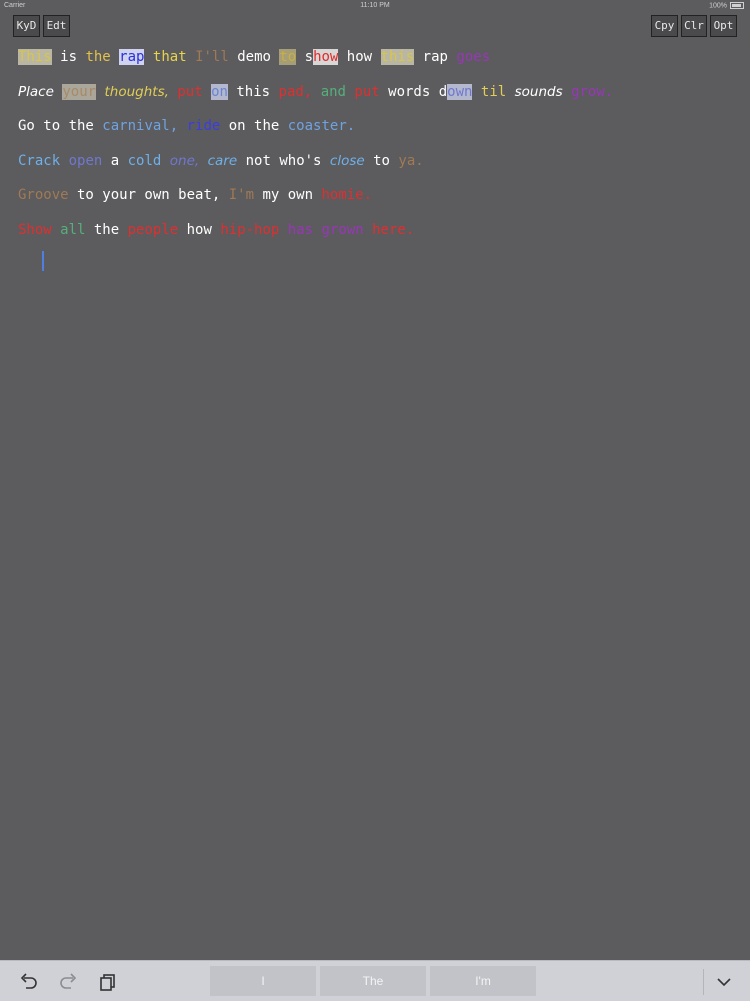 Image resolution: width=750 pixels, height=1001 pixels. I want to click on lyric-word: I'm, so click(241, 195).